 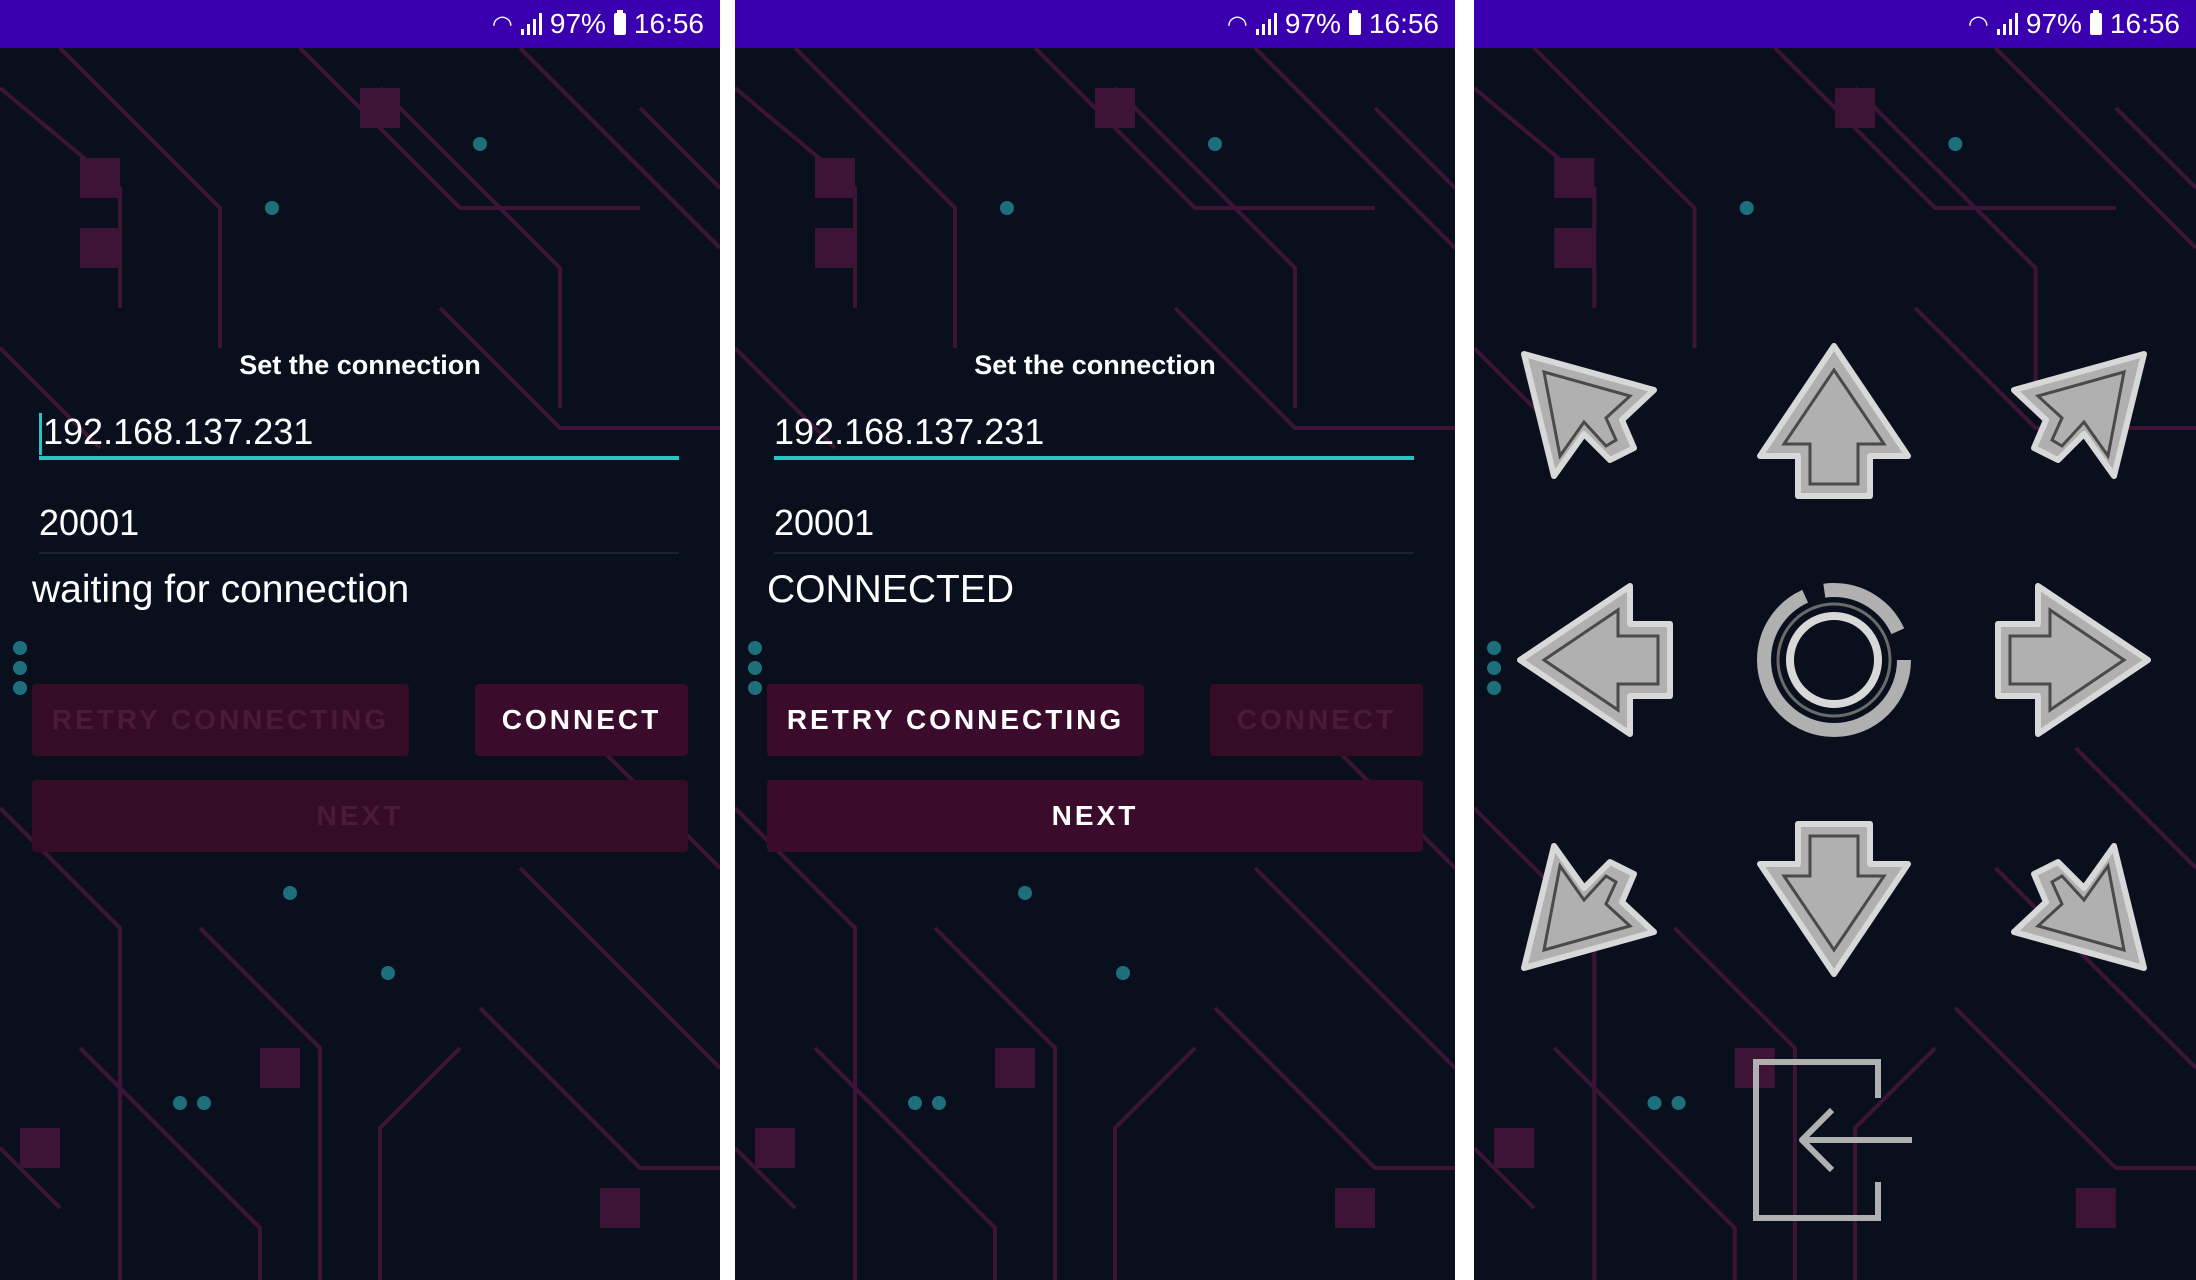 I want to click on arrow-down-left-icon, so click(x=1589, y=907).